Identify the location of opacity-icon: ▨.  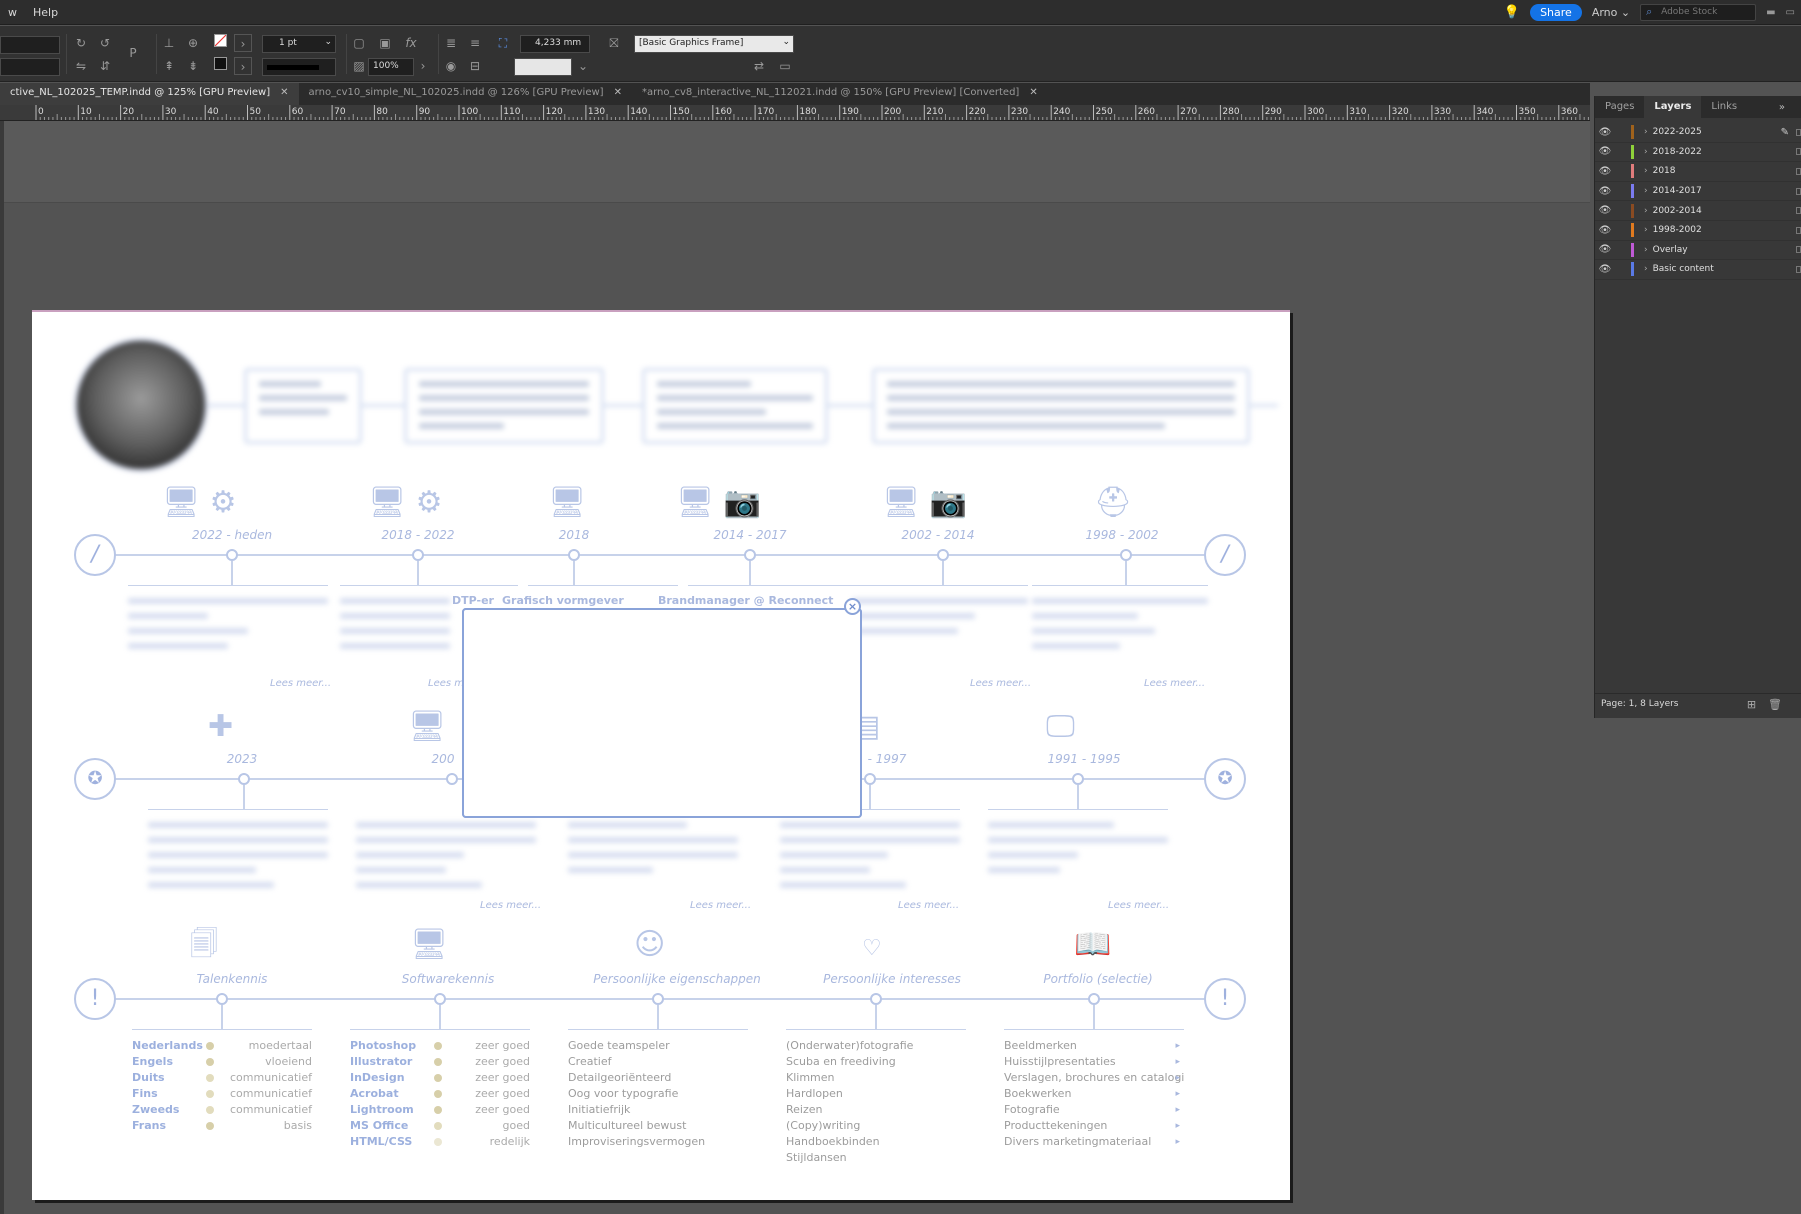
(359, 66).